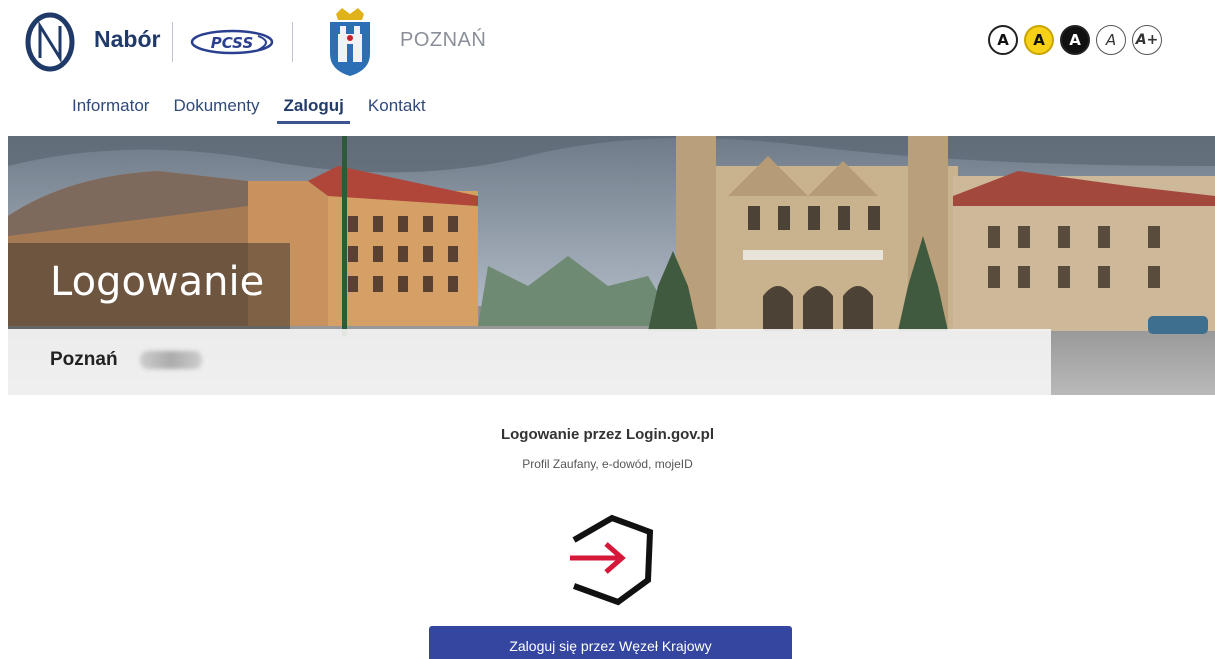 The height and width of the screenshot is (659, 1215). I want to click on page-header: Nabór PCSS POZNAŃ A A A A A+, so click(607, 45).